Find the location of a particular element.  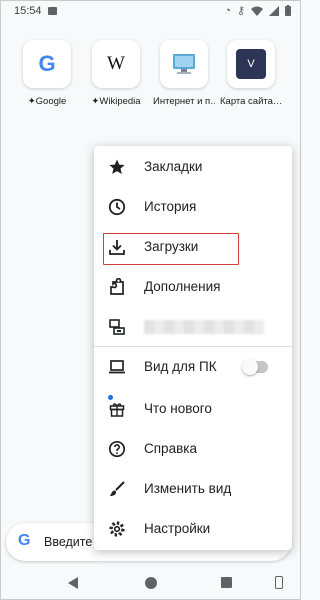

menu-item-extensions: Дополнения is located at coordinates (193, 287).